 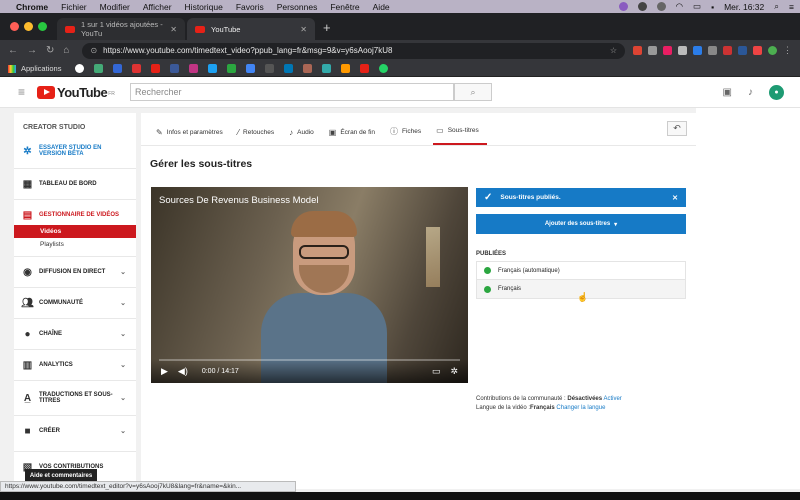 What do you see at coordinates (80, 68) in the screenshot?
I see `google-bookmark-icon` at bounding box center [80, 68].